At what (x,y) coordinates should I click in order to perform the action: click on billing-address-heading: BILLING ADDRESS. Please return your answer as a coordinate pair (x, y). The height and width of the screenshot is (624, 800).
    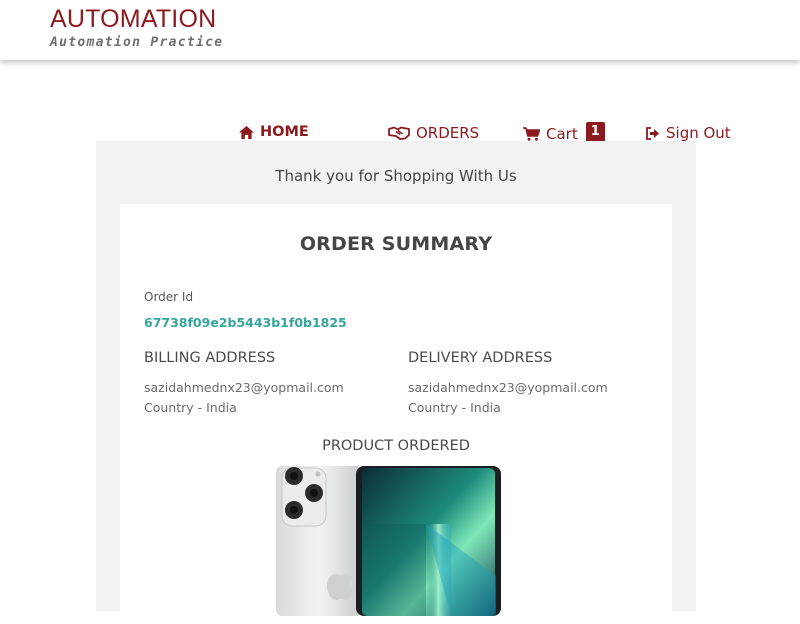
    Looking at the image, I should click on (210, 358).